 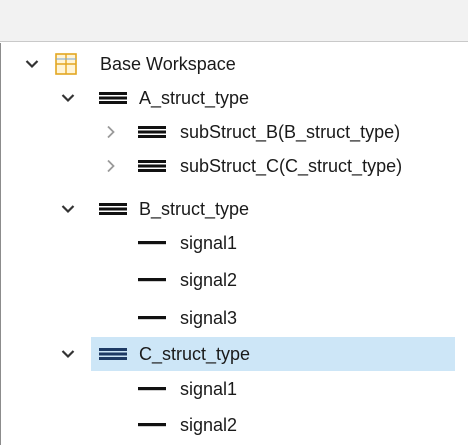 I want to click on tree-node-a-struct-type: A_struct_type, so click(x=234, y=98).